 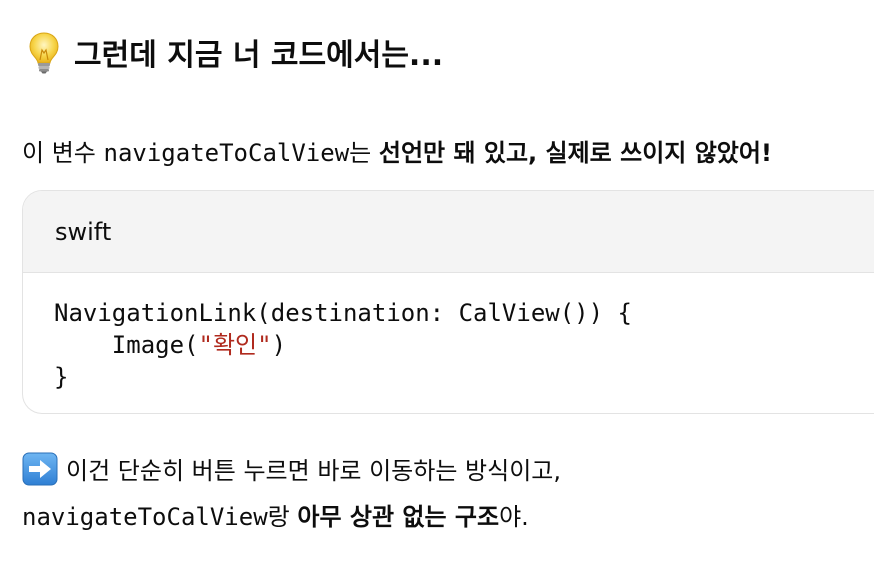 What do you see at coordinates (63, 153) in the screenshot?
I see `paragraph-prefix: 이 변수` at bounding box center [63, 153].